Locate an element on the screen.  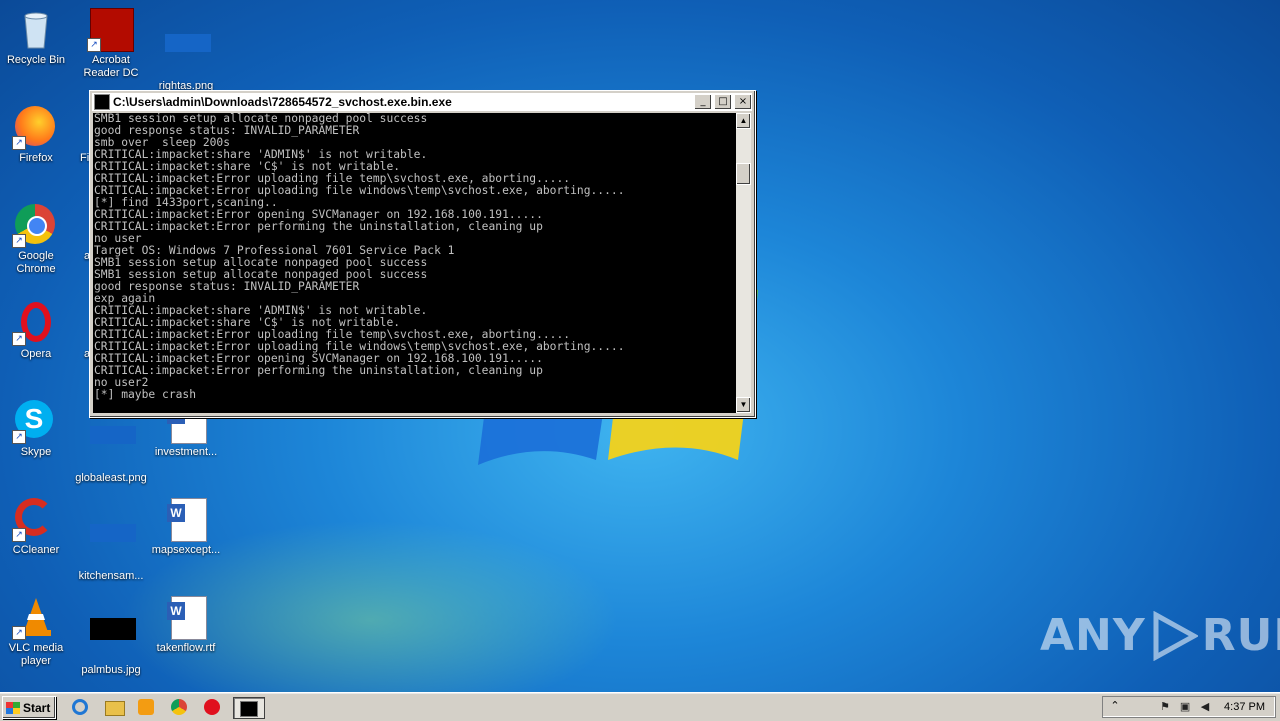
desktop-icon-partial-fi: Fi is located at coordinates (72, 135).